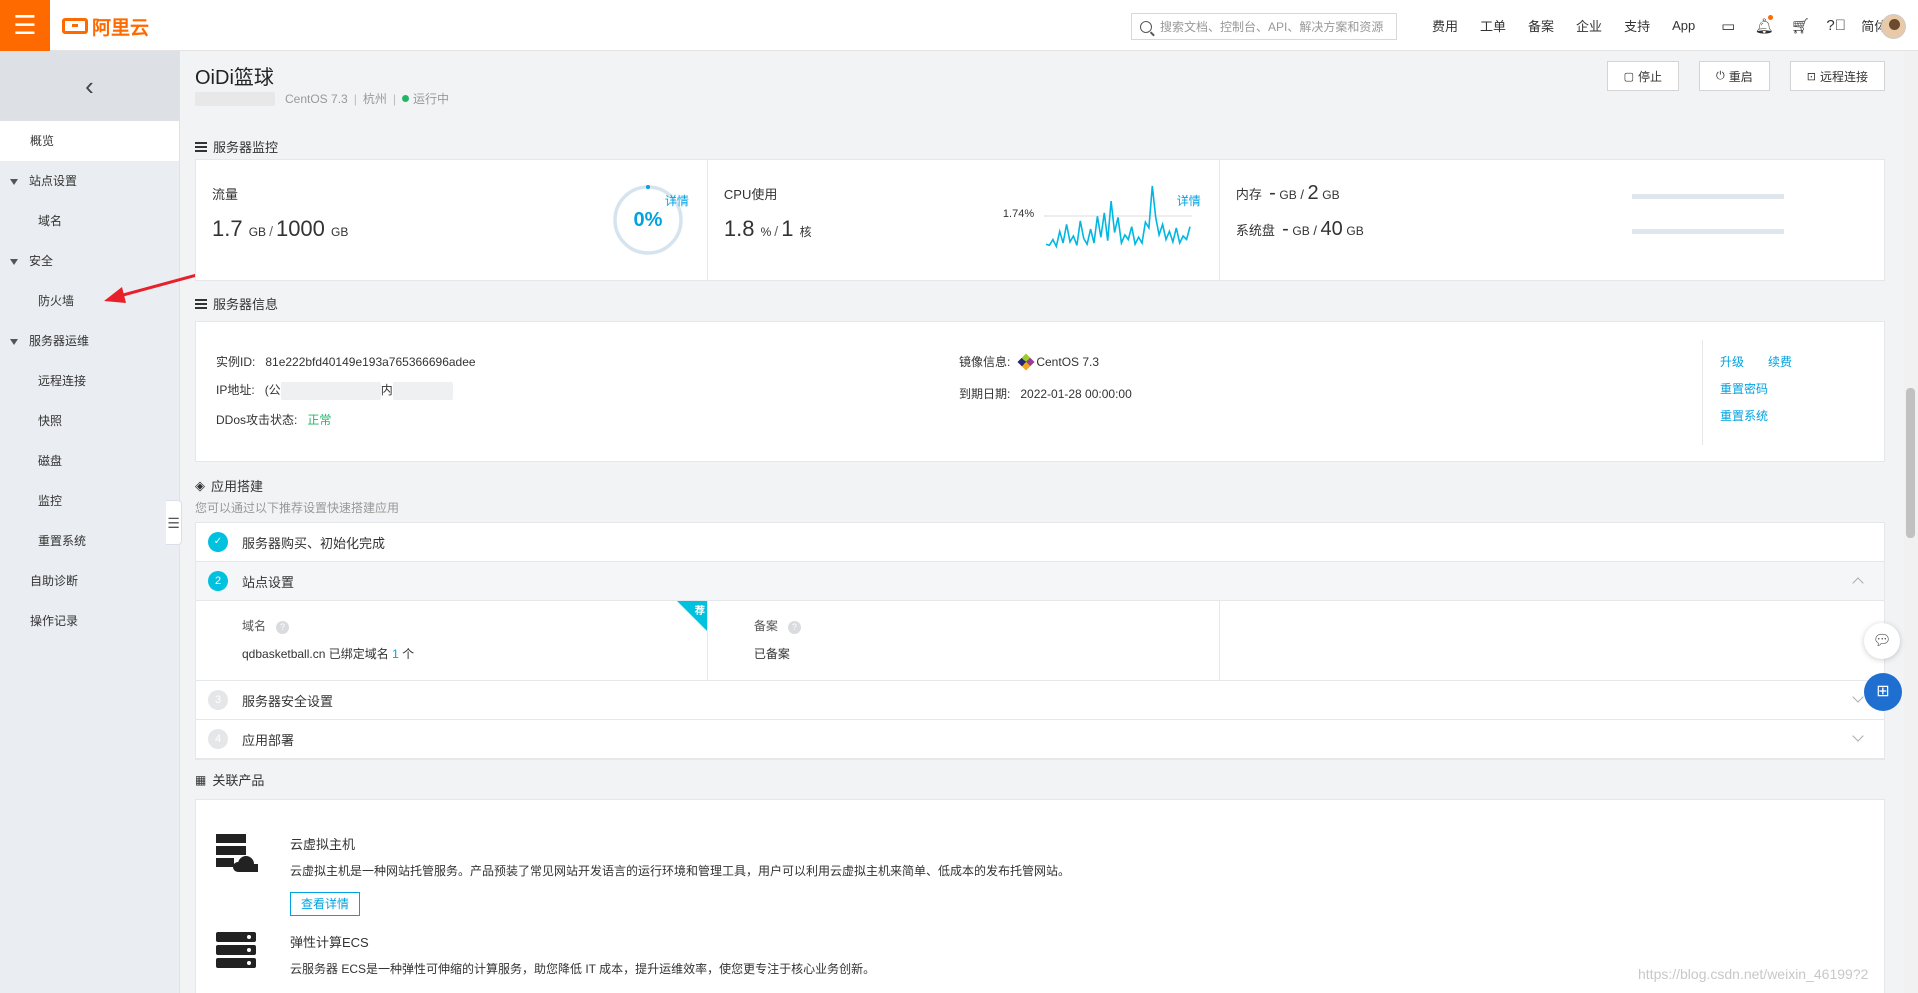 The height and width of the screenshot is (993, 1918). I want to click on domain-key: 域名?, so click(266, 625).